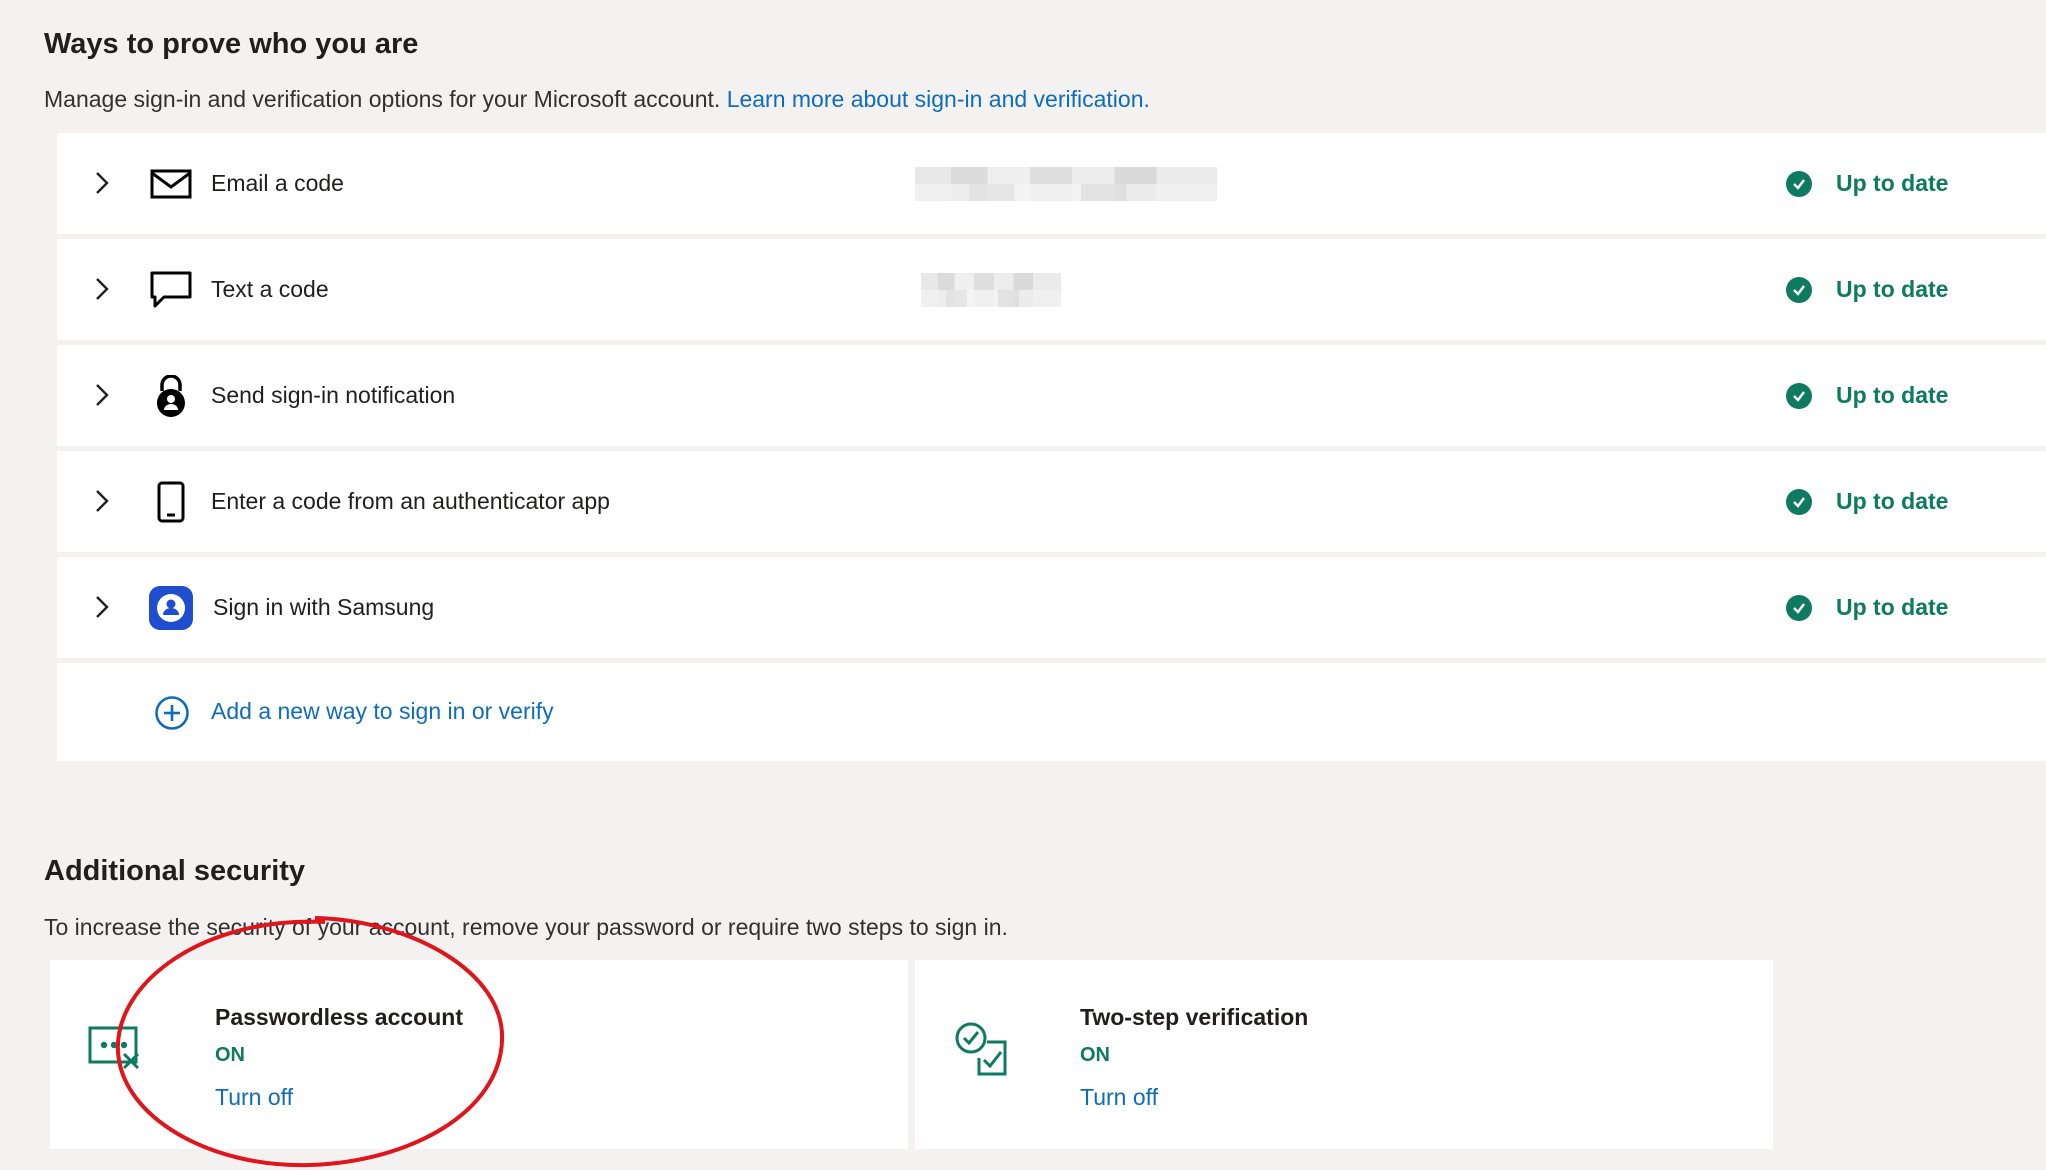  I want to click on two-step-check-icon, so click(981, 1049).